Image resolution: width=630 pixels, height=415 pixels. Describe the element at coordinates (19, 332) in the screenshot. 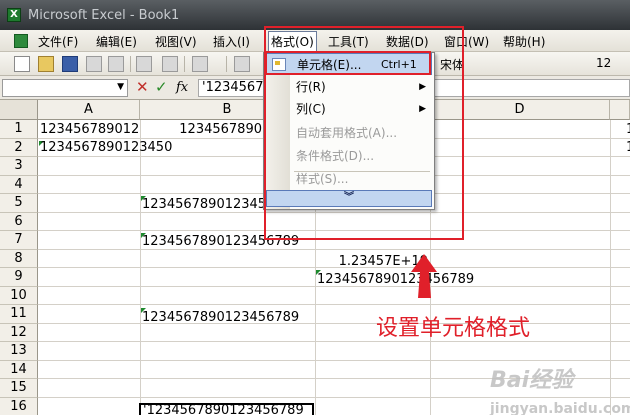

I see `row-header-12: 12` at that location.